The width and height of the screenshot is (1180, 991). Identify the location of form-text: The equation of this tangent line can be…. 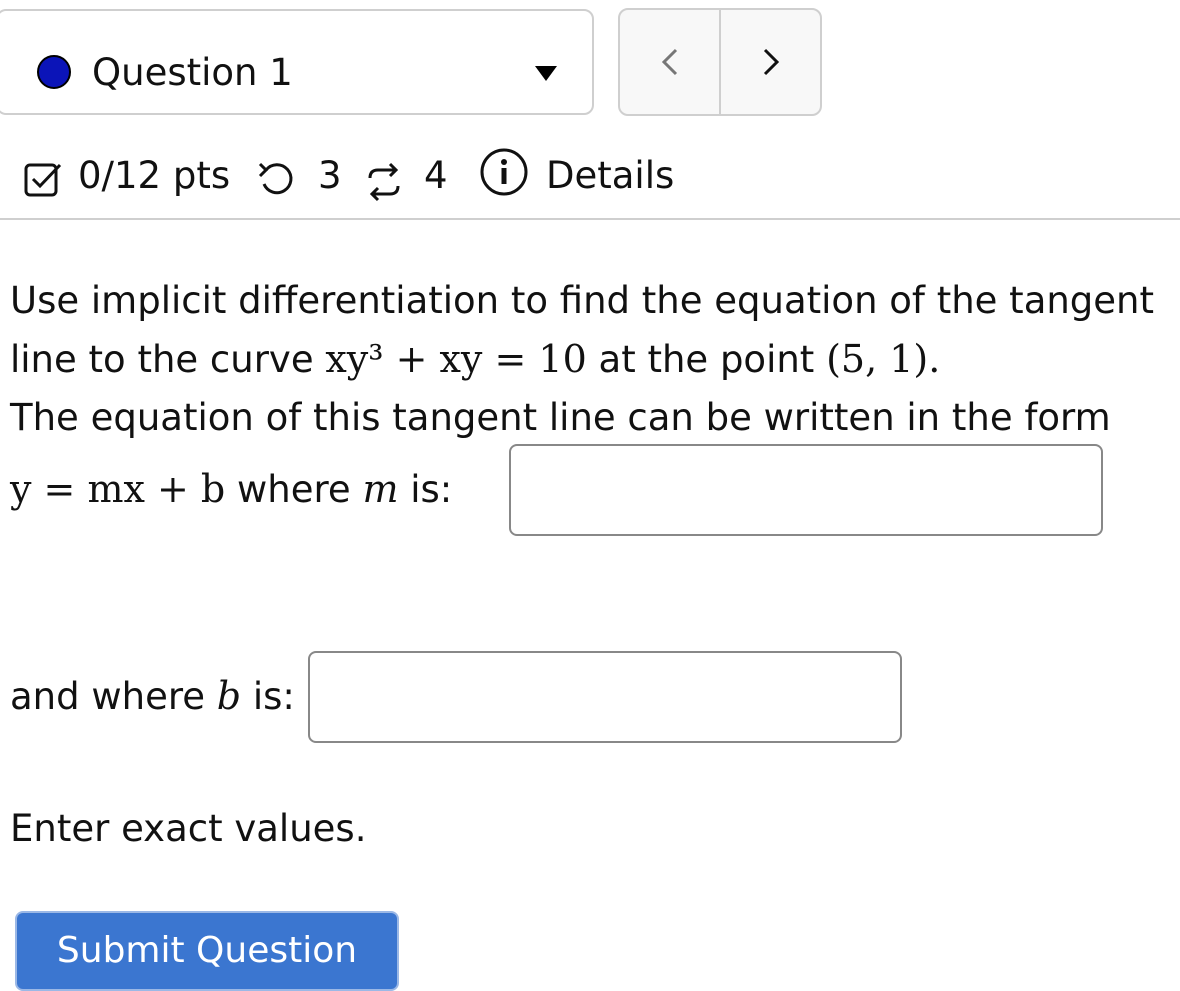
(560, 417).